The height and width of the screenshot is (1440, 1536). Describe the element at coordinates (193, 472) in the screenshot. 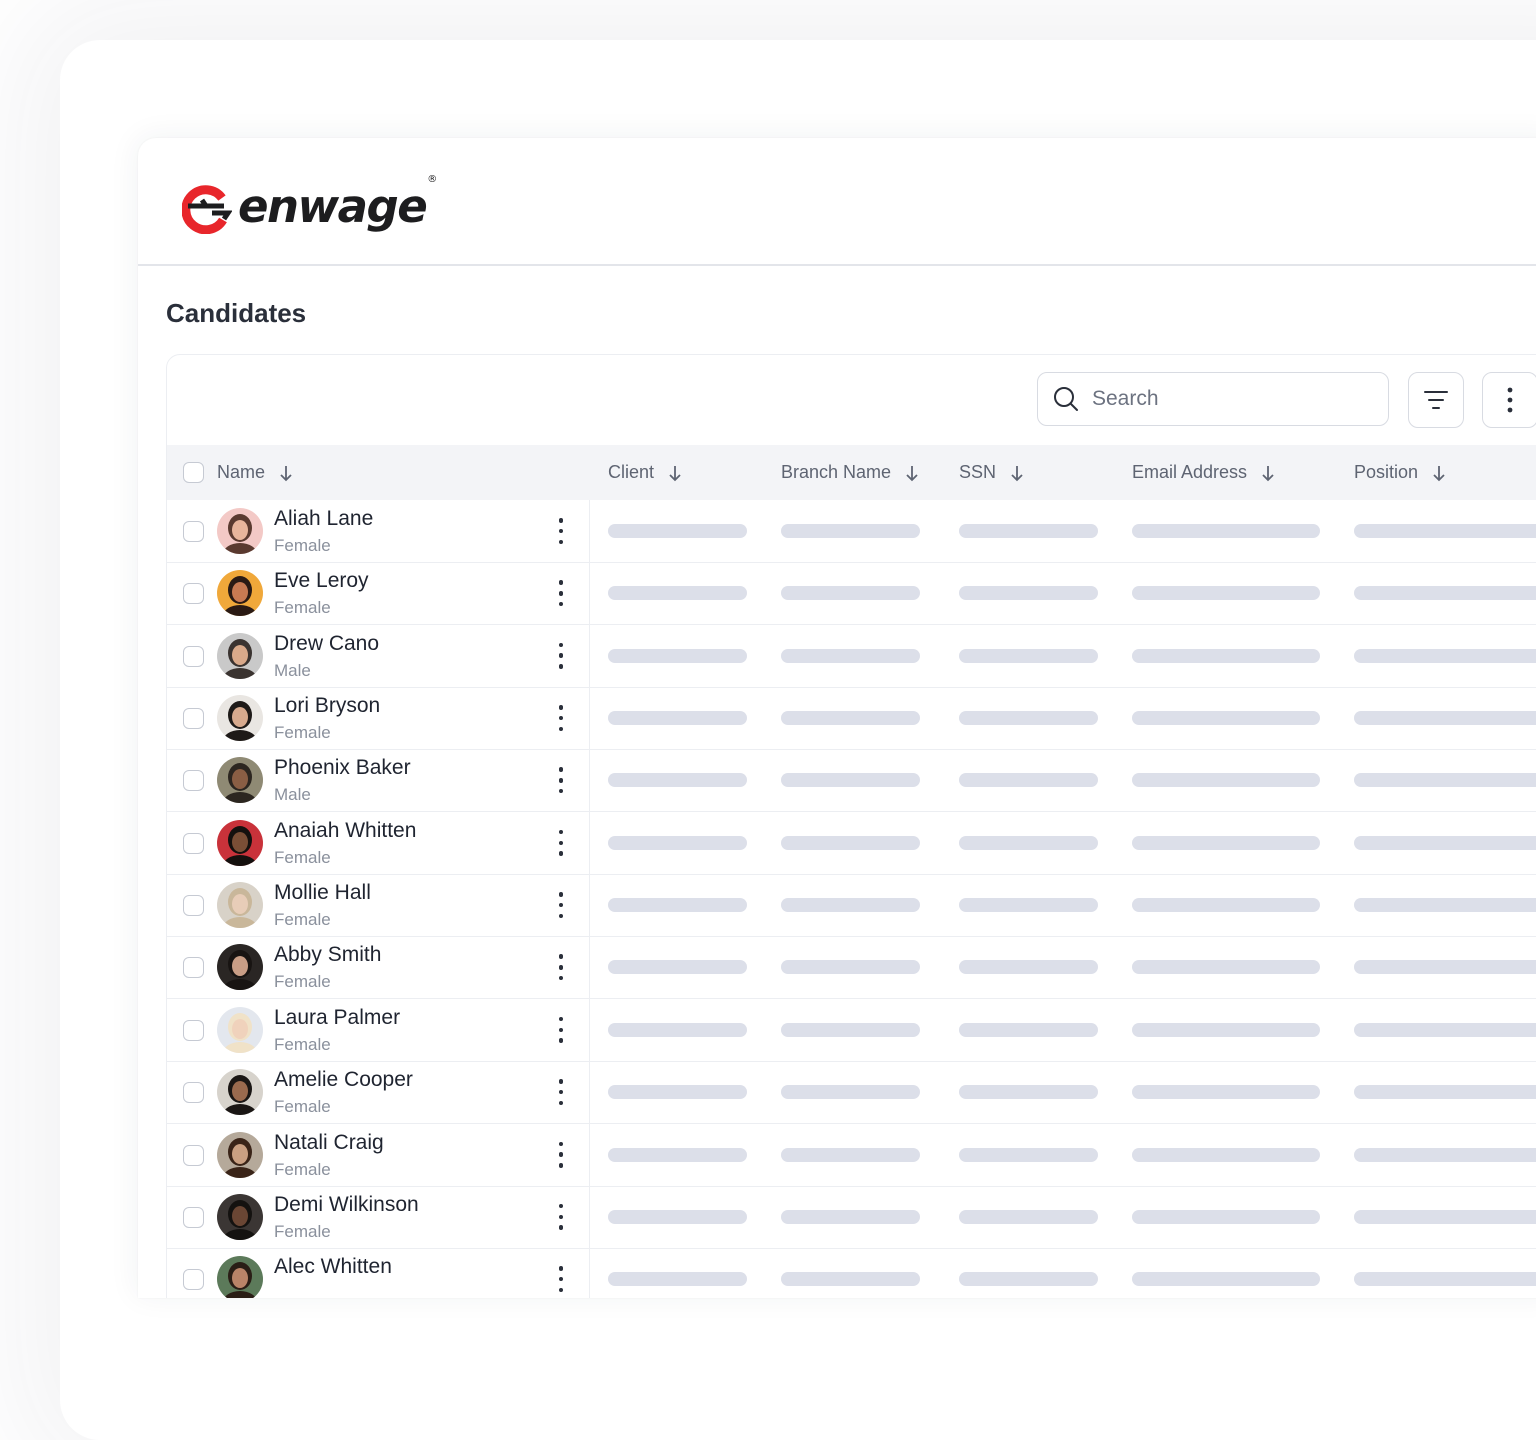

I see `select-all-checkbox` at that location.